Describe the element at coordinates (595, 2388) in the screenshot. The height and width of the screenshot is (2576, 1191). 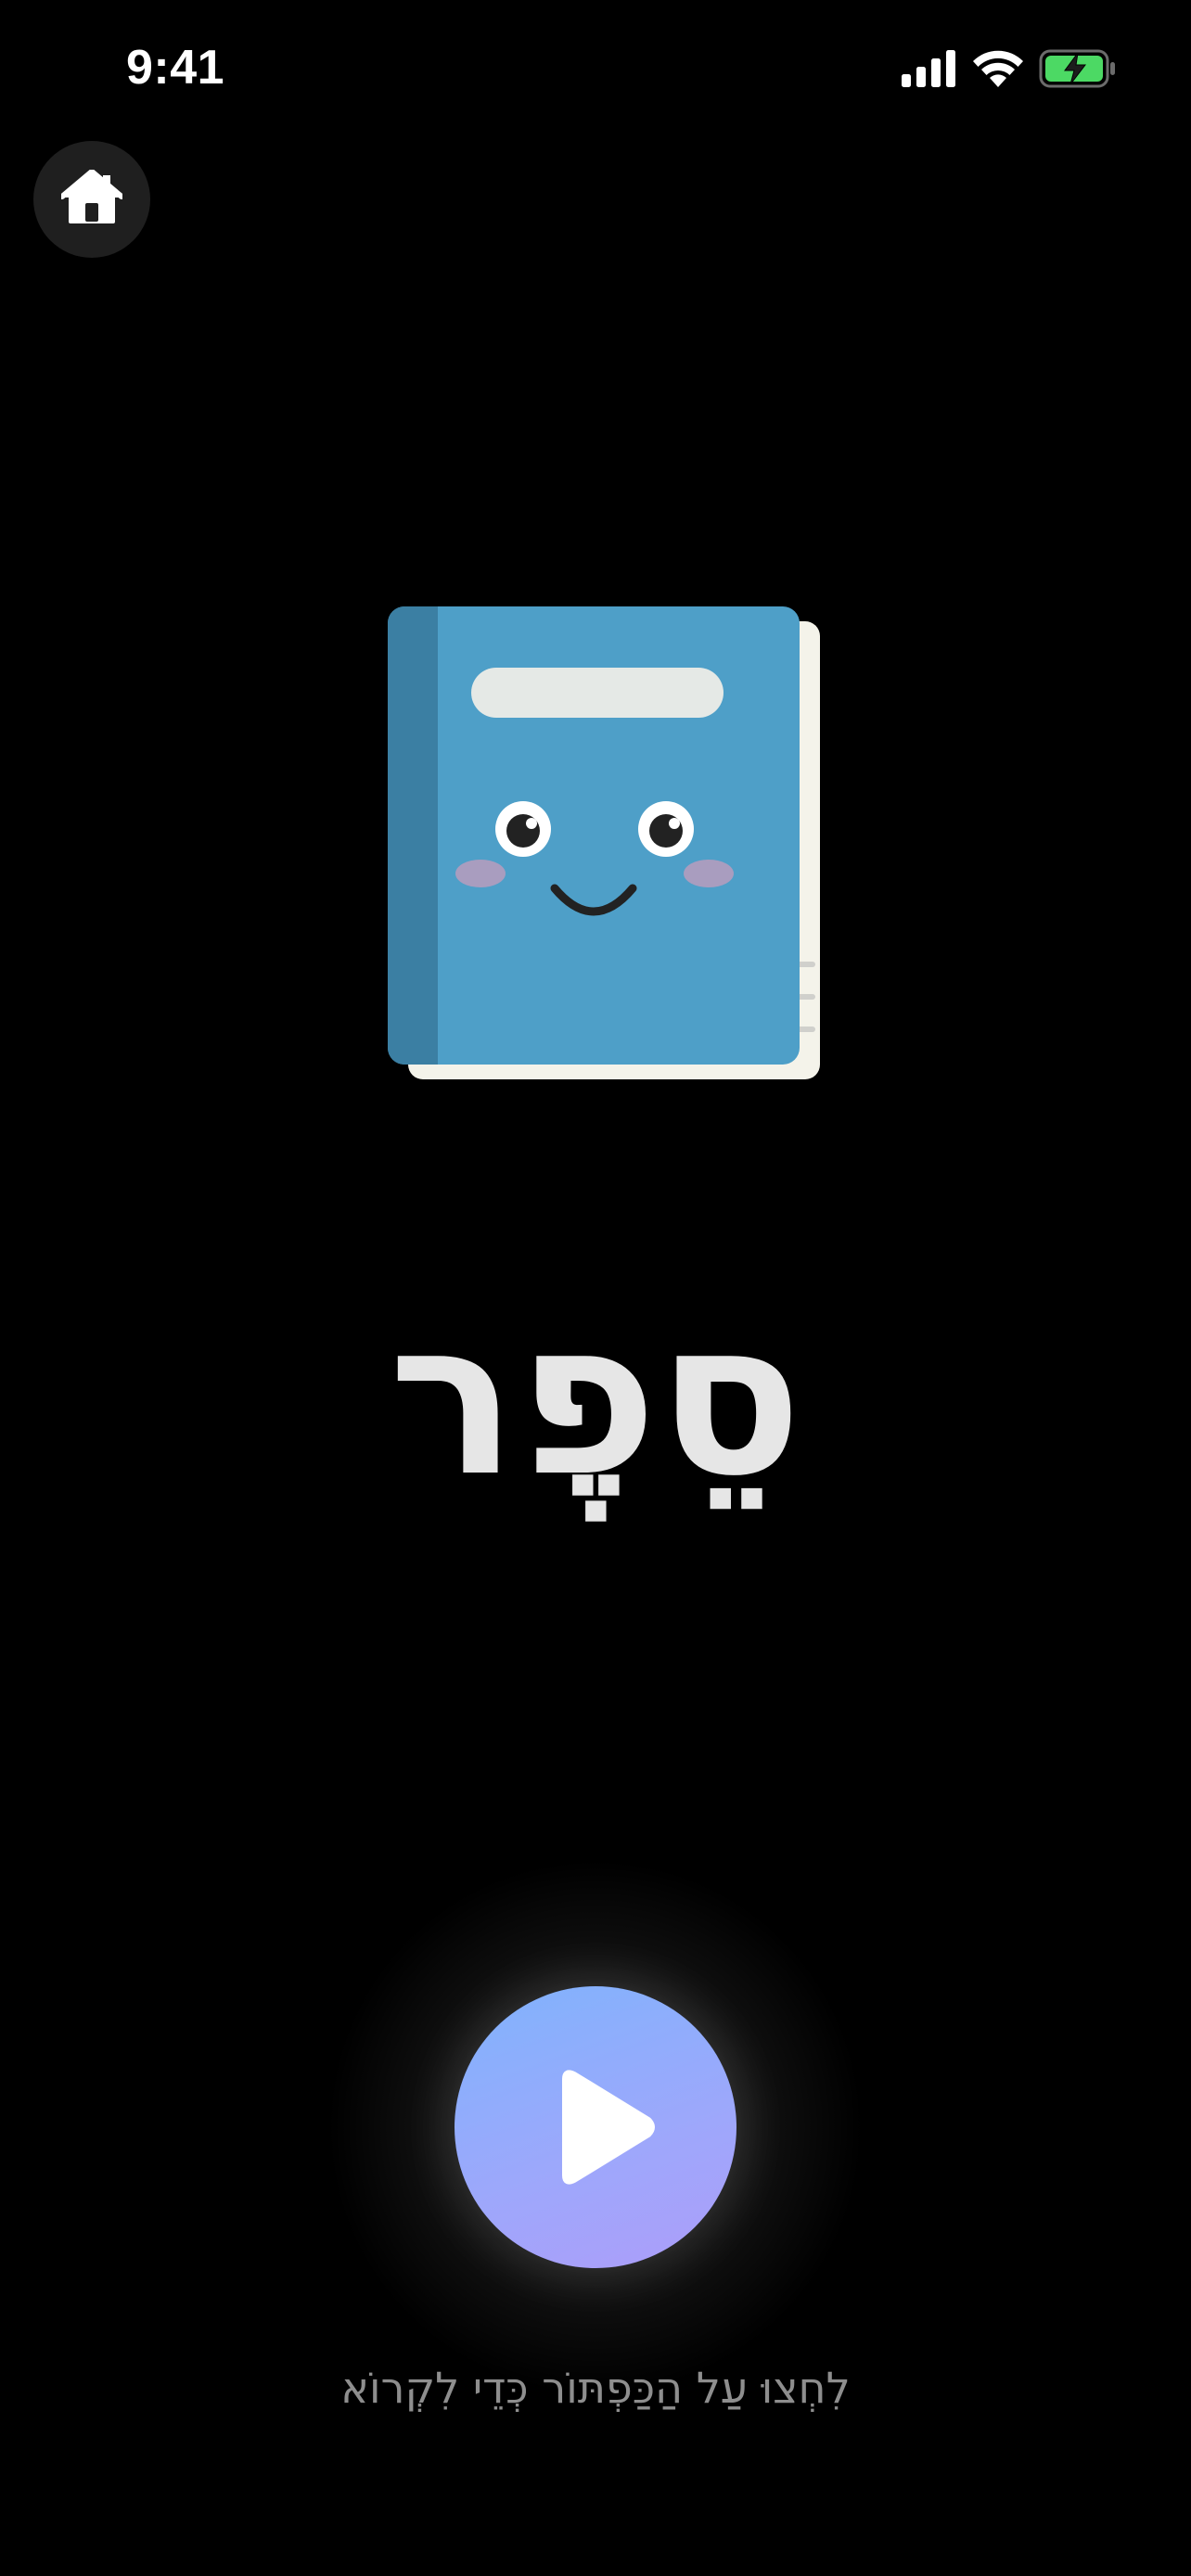
I see `instruction-text: לִחְצוּ עַל הַכַּפְתּוֹר כְּדֵי לִקְרוֹא` at that location.